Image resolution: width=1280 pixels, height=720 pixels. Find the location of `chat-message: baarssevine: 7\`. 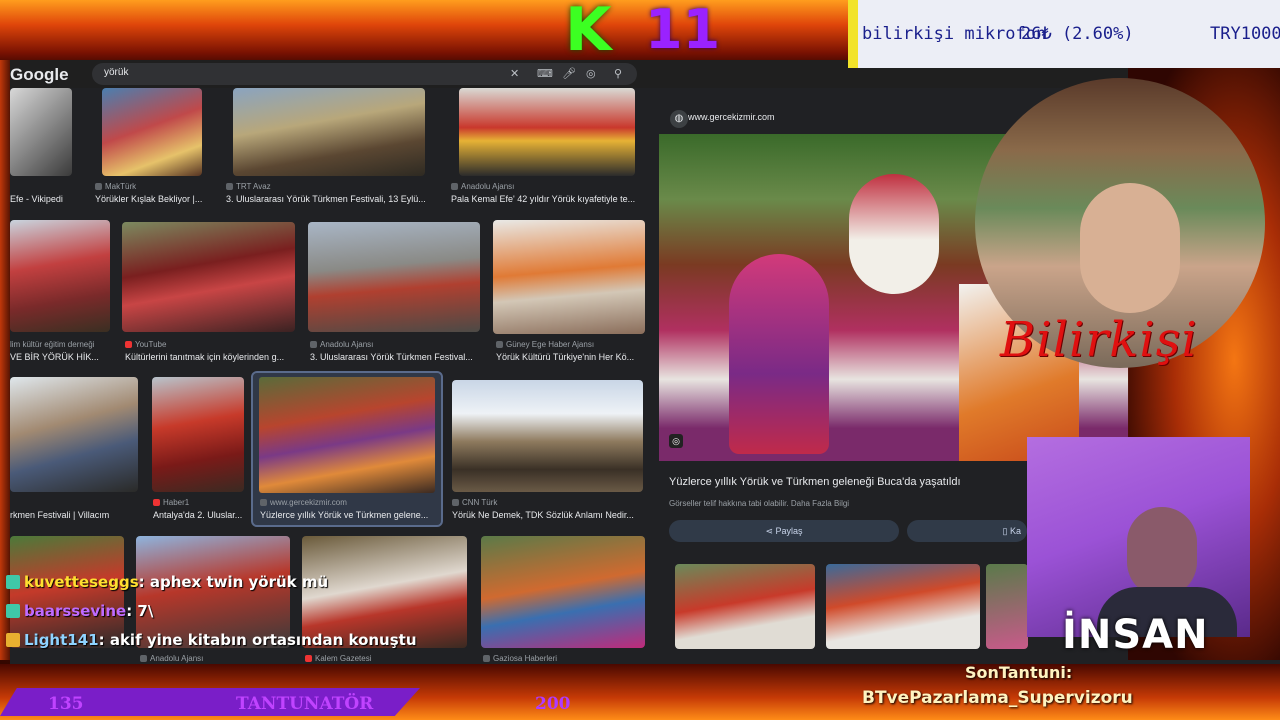

chat-message: baarssevine: 7\ is located at coordinates (79, 611).